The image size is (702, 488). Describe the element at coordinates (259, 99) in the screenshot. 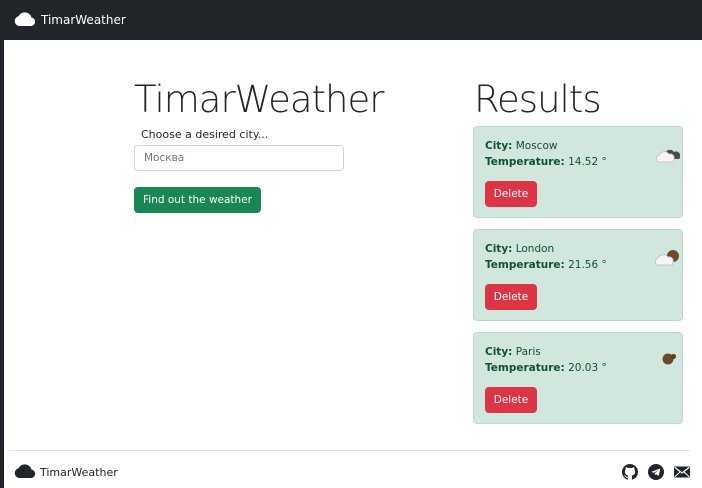

I see `page-title: TimarWeather` at that location.